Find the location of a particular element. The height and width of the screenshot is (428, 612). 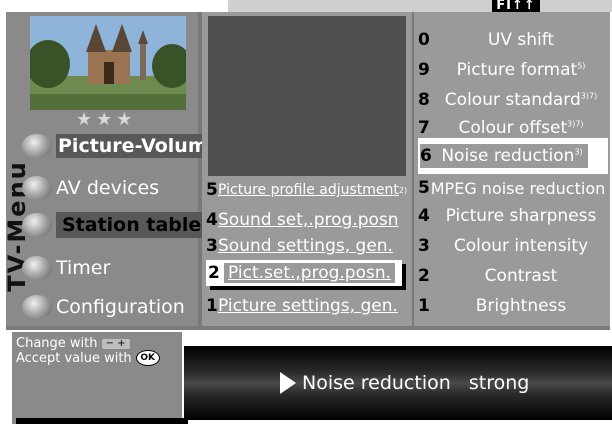

item-label: Sound set,.prog.posn is located at coordinates (308, 220).